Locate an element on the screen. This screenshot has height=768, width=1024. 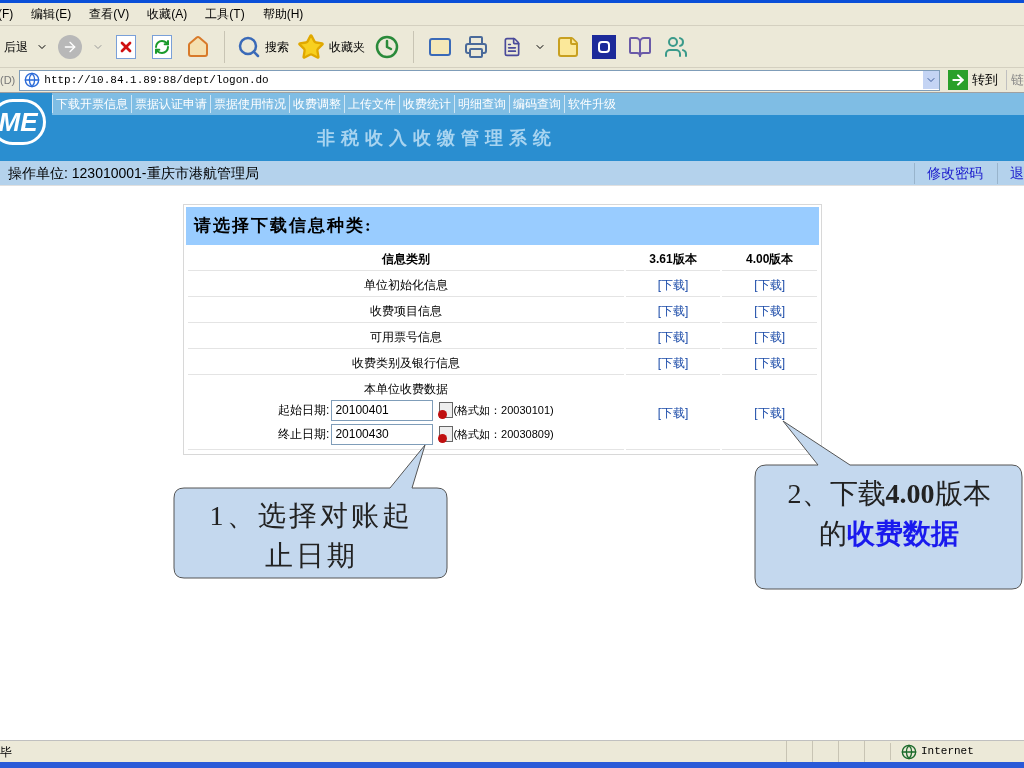
address-field: http://10.84.1.89:88/dept/logon.do is located at coordinates (479, 80).